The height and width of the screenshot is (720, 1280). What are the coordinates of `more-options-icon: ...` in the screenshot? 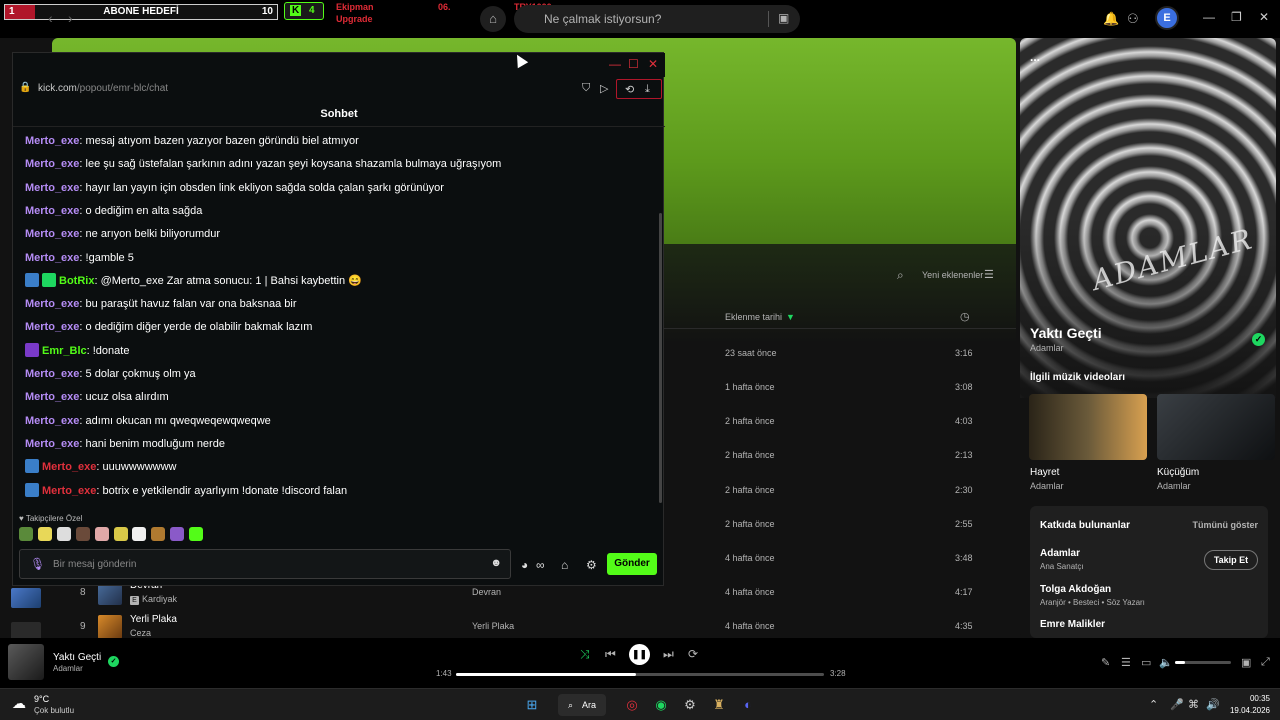 It's located at (1035, 57).